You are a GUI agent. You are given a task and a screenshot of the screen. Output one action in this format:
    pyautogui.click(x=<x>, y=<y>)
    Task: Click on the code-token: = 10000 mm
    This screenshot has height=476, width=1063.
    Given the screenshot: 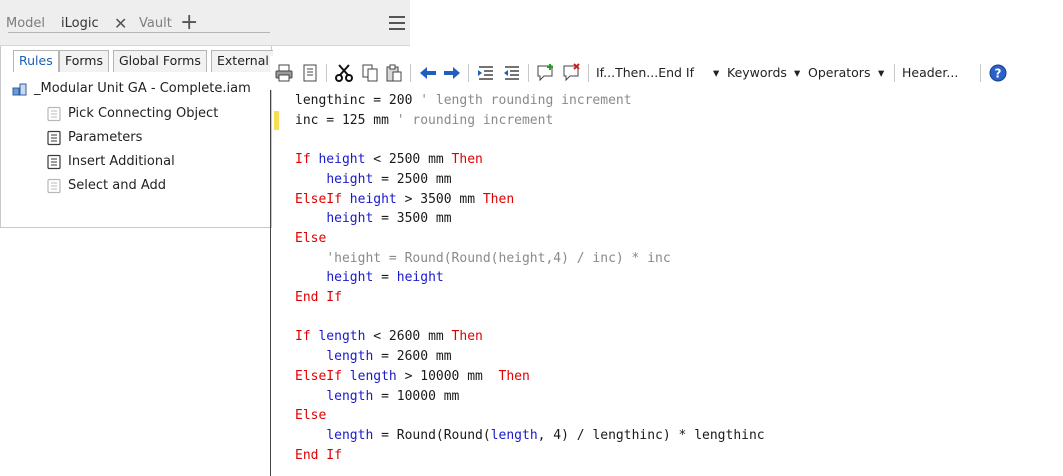 What is the action you would take?
    pyautogui.click(x=416, y=396)
    